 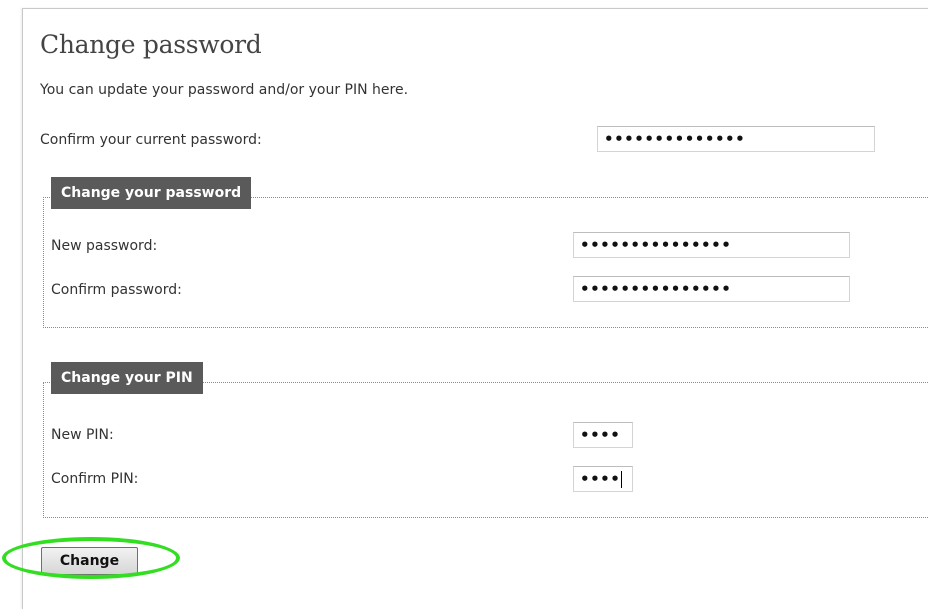 I want to click on new-password-label: New password:, so click(x=104, y=246).